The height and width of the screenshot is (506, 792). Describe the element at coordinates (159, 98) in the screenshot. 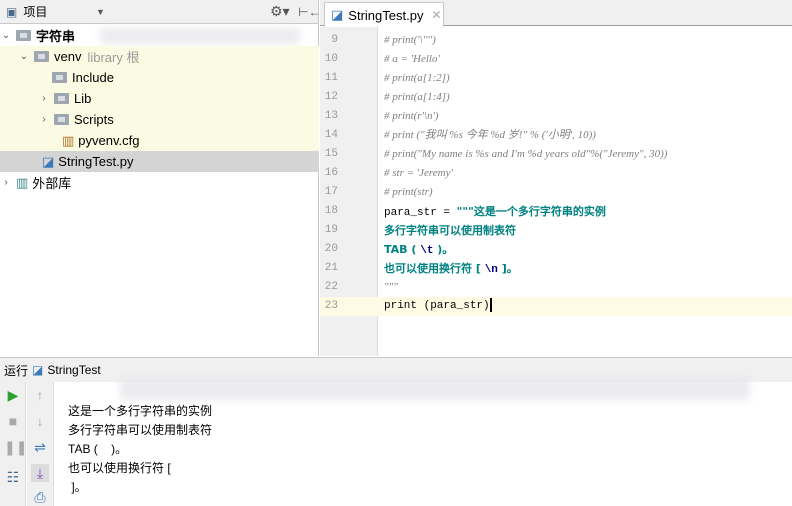

I see `tree-item-lib: › Lib` at that location.